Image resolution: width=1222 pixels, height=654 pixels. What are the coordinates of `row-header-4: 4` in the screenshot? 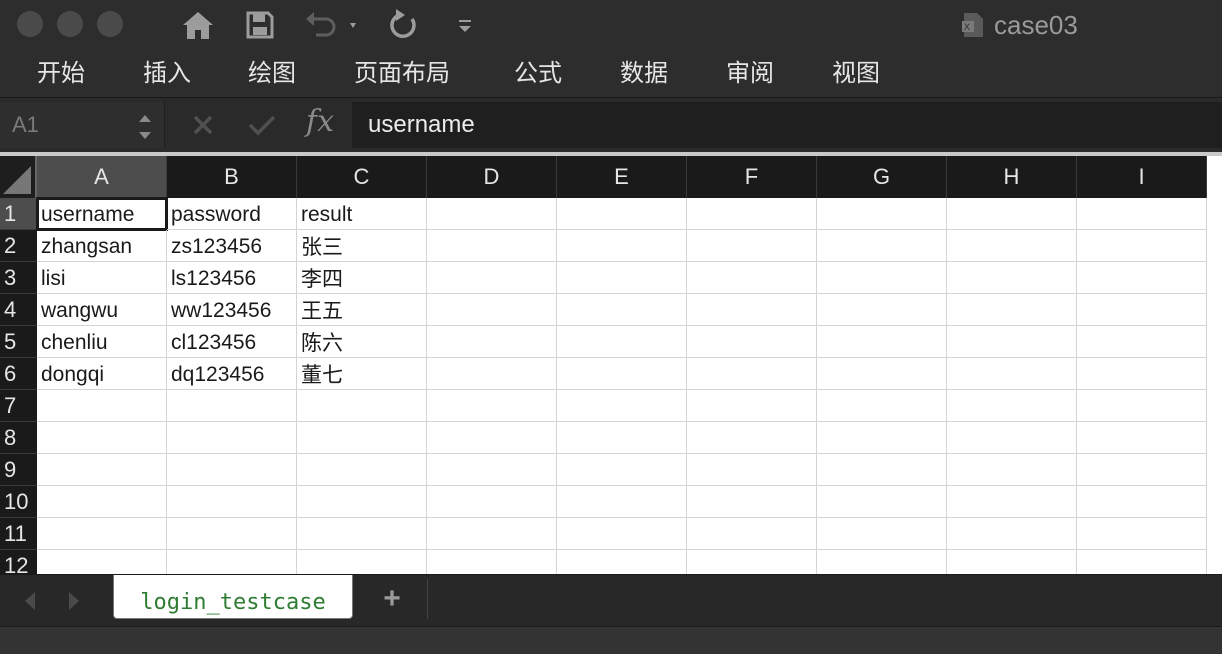 It's located at (18, 310).